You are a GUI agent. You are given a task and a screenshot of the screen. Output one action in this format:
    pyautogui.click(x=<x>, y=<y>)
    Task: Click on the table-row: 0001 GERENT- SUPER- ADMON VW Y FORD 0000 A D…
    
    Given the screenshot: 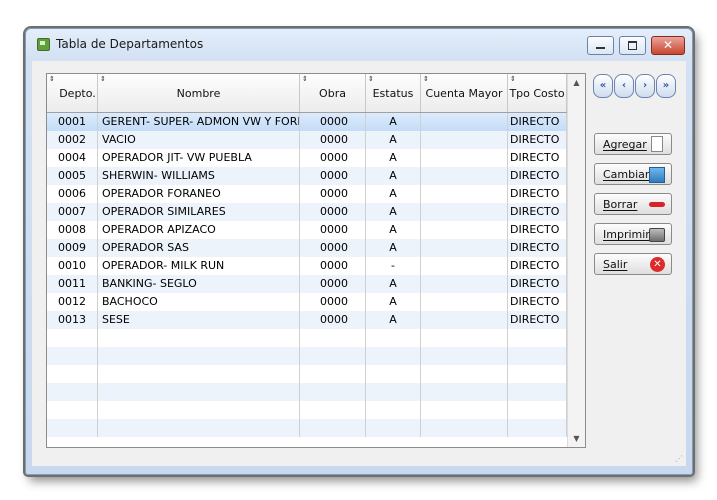 What is the action you would take?
    pyautogui.click(x=307, y=122)
    